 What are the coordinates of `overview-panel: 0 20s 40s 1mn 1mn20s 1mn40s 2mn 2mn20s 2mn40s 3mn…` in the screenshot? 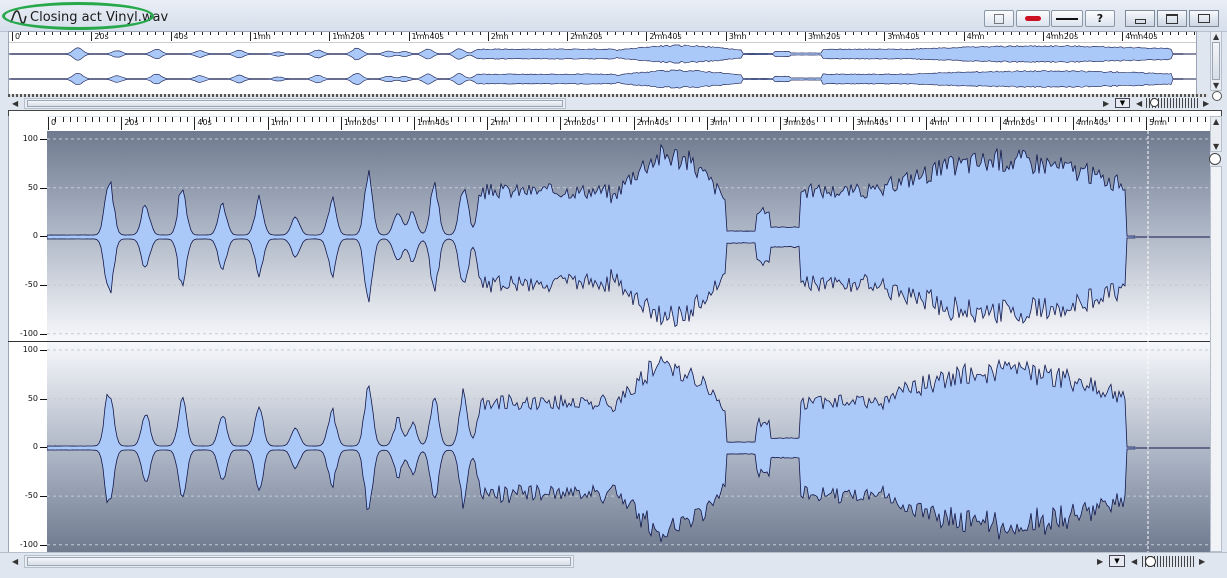 It's located at (602, 63).